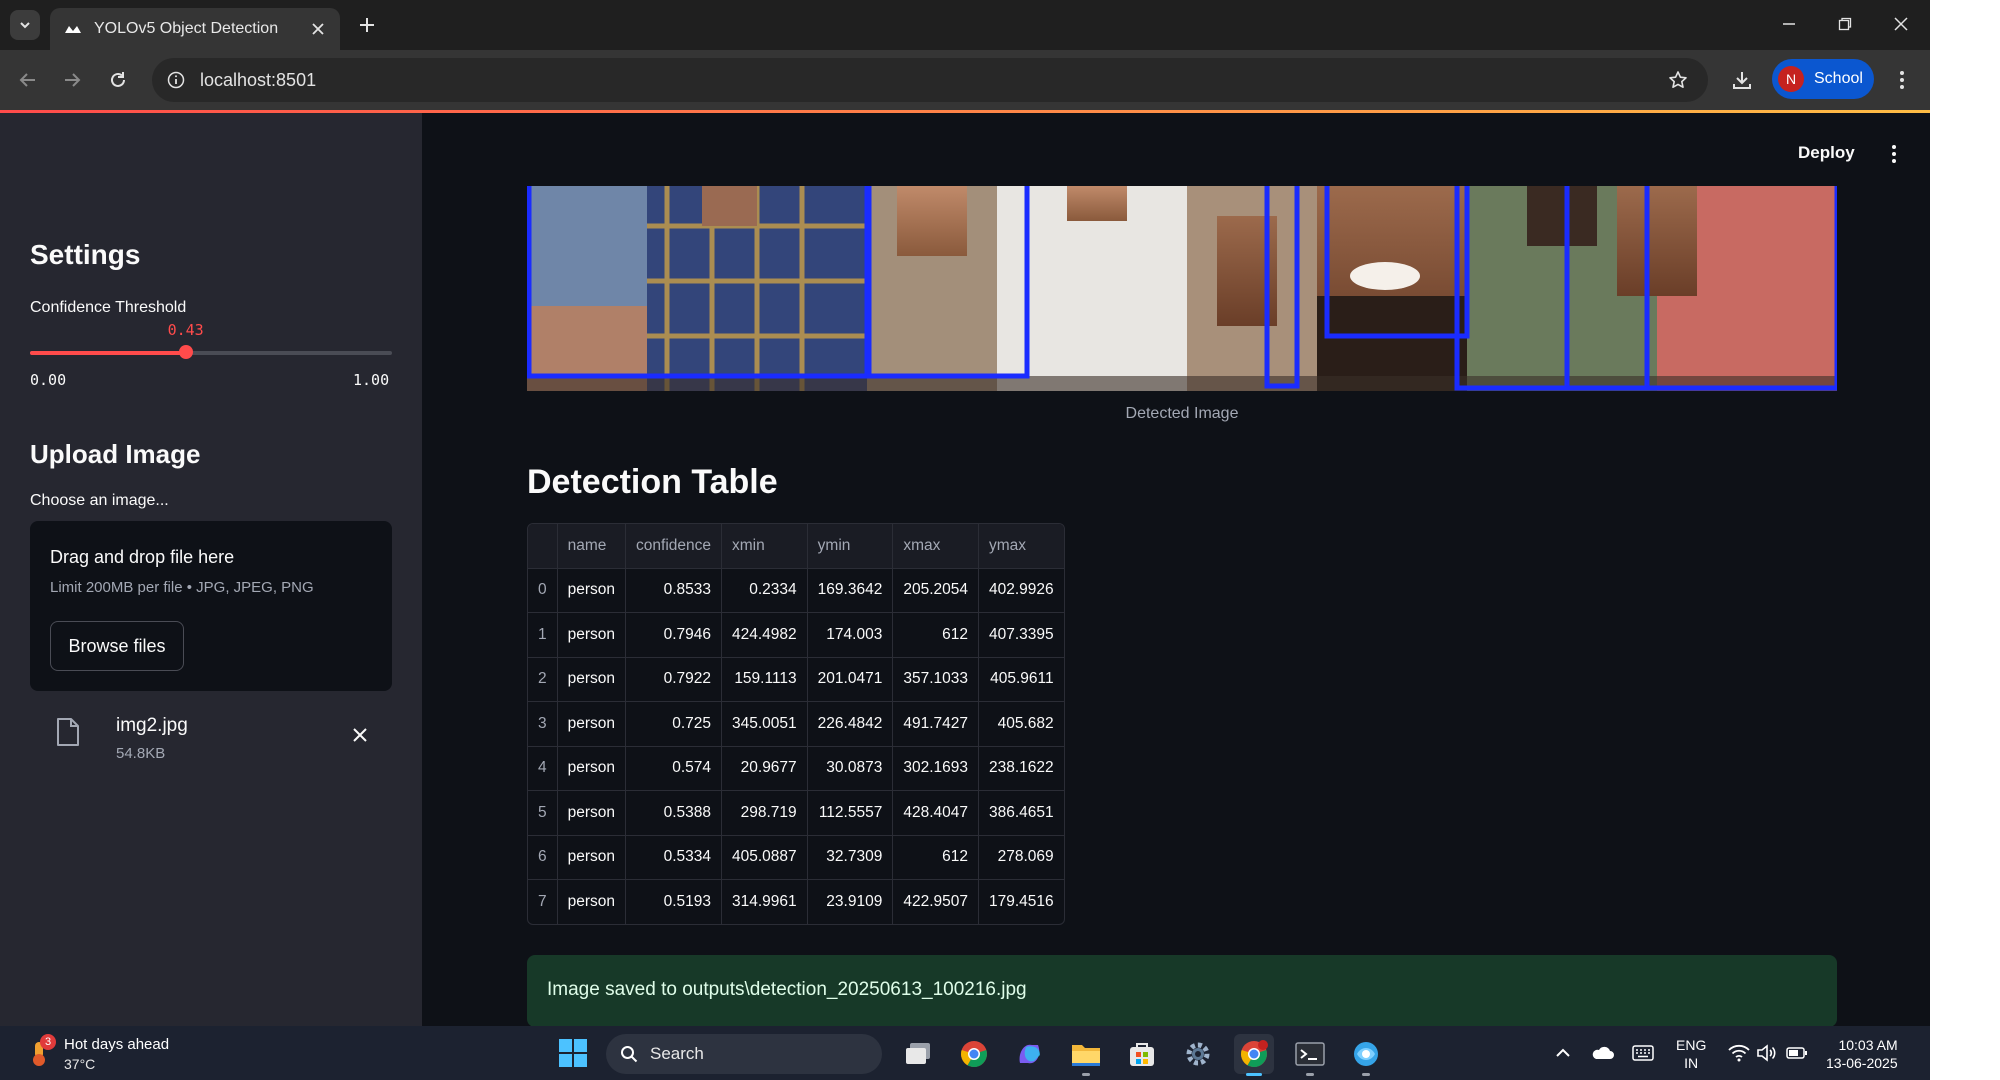 The image size is (2000, 1080). Describe the element at coordinates (543, 901) in the screenshot. I see `row-index-cell: 7` at that location.